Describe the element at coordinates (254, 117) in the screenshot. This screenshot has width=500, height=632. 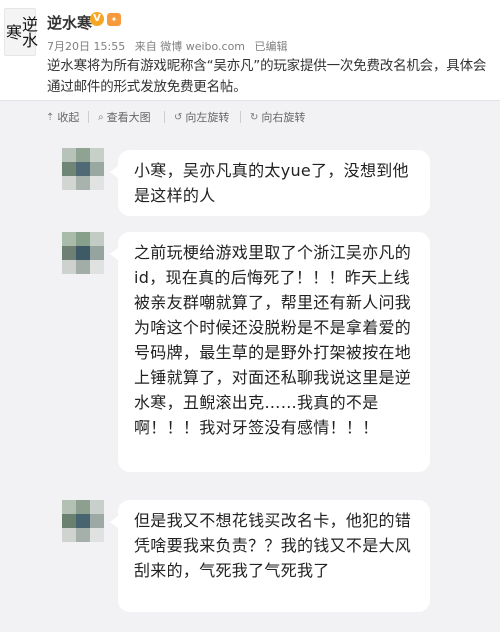
I see `rotate-right-icon: ↻` at that location.